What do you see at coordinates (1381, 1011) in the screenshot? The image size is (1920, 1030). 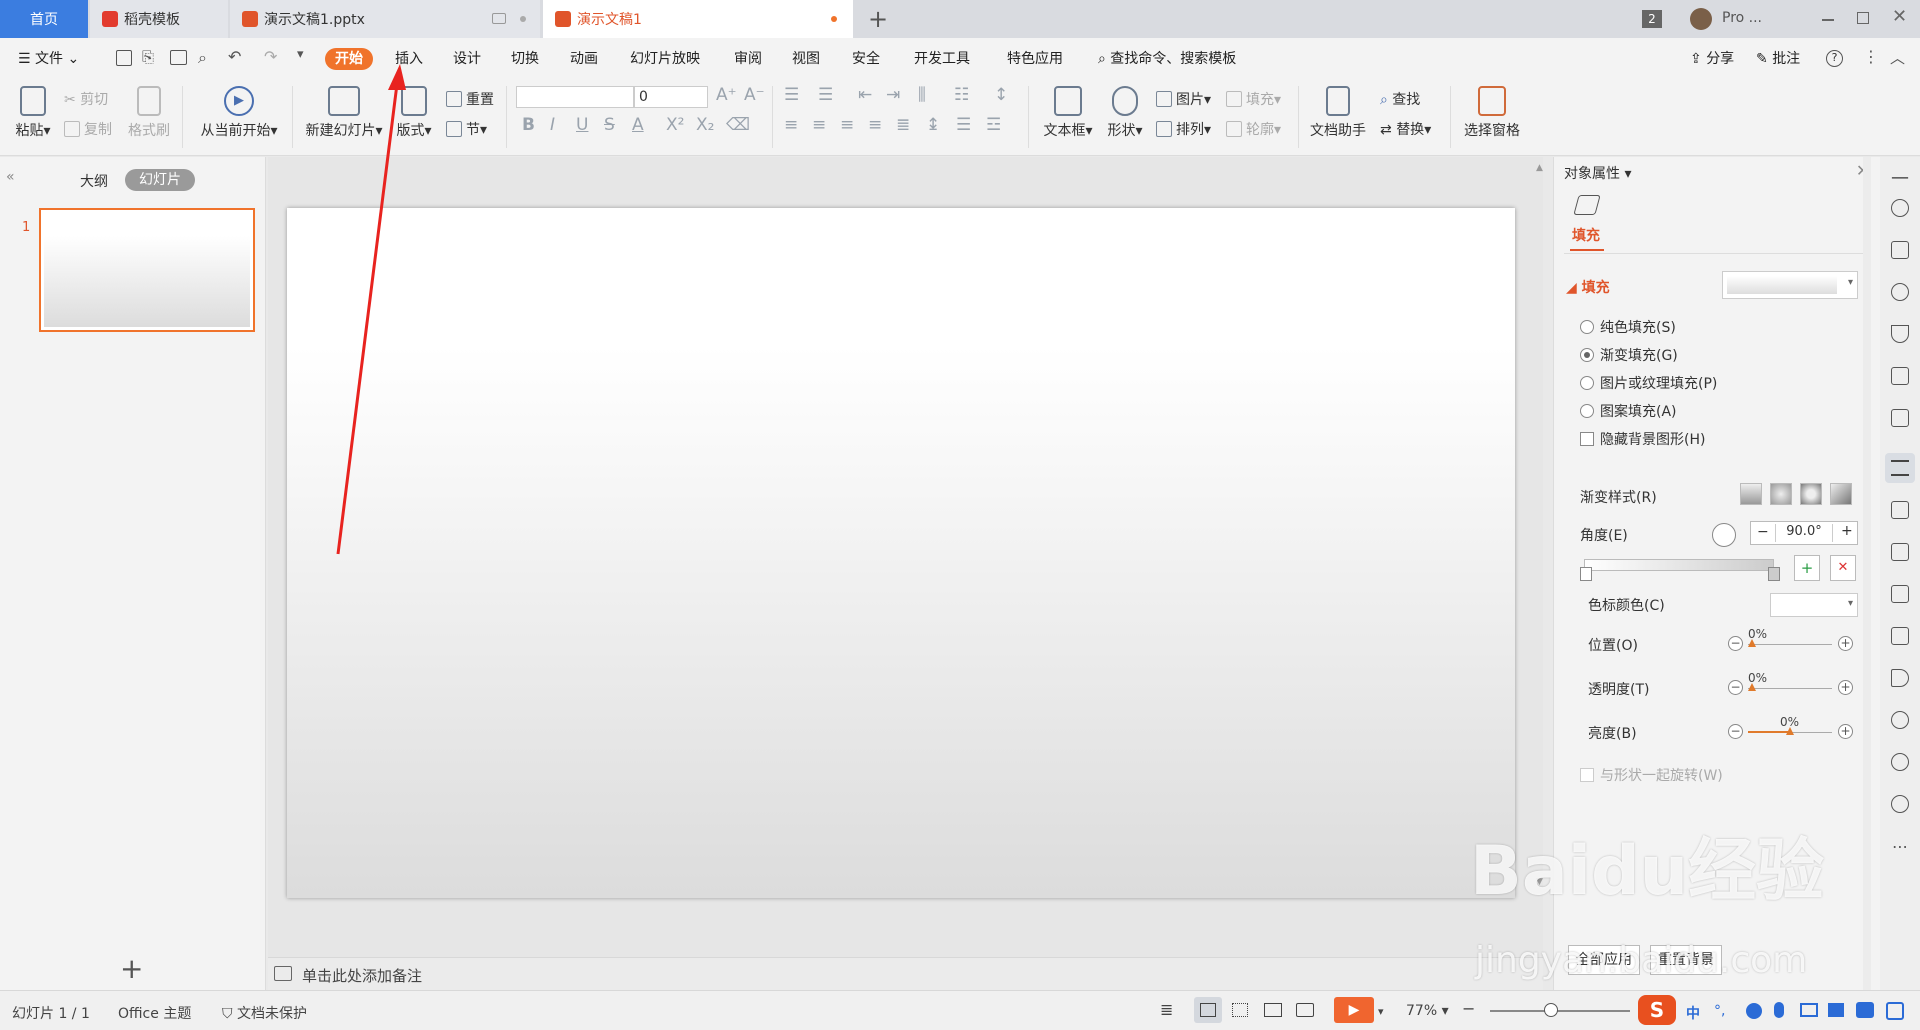 I see `slideshow-options-icon: ▾` at bounding box center [1381, 1011].